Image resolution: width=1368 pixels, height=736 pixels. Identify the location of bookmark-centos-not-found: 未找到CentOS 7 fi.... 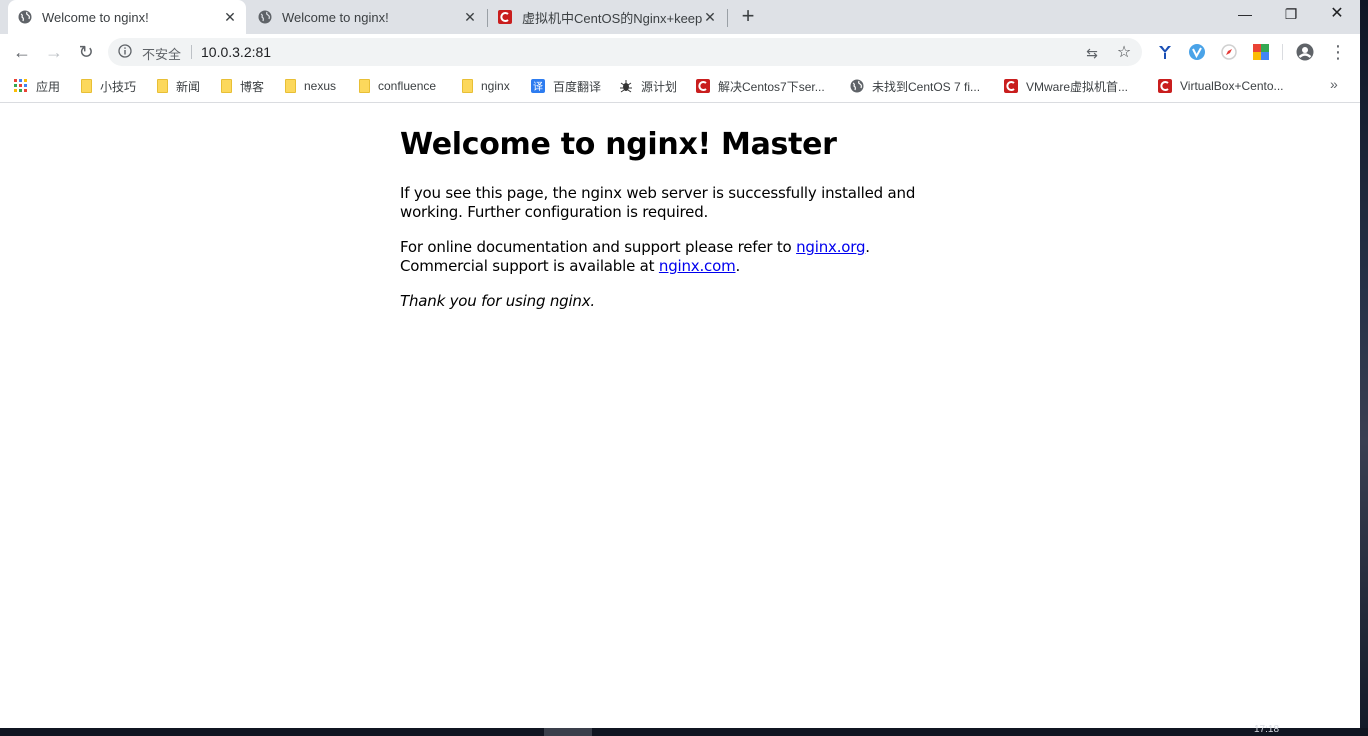
(915, 86).